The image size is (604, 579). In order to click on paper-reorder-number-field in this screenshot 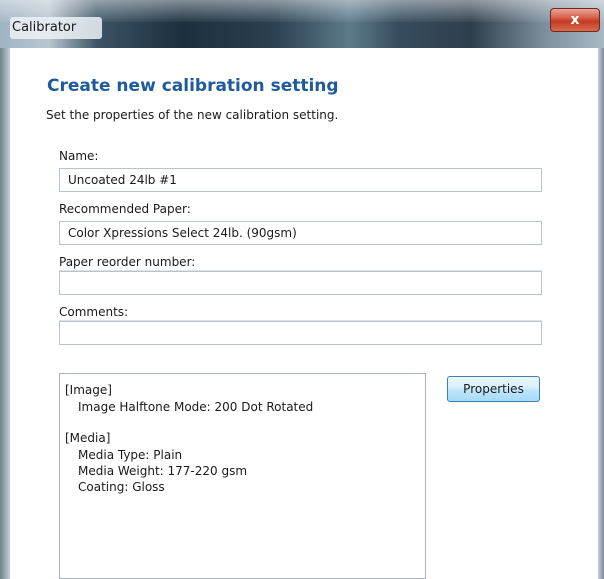, I will do `click(300, 283)`.